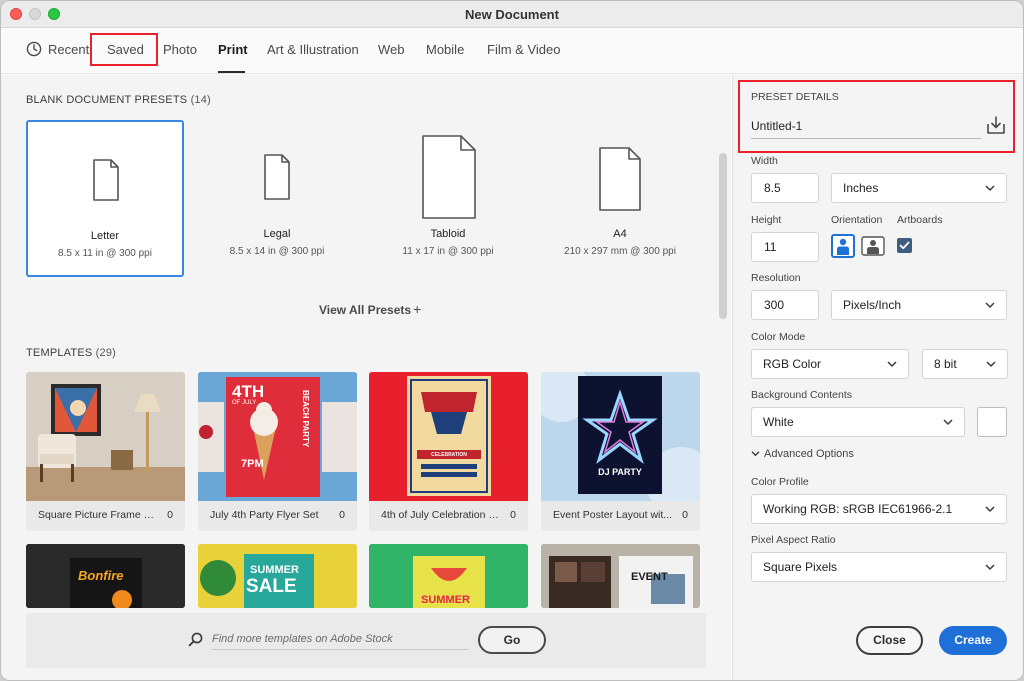 The image size is (1024, 681). What do you see at coordinates (785, 188) in the screenshot?
I see `width-input: 8.5` at bounding box center [785, 188].